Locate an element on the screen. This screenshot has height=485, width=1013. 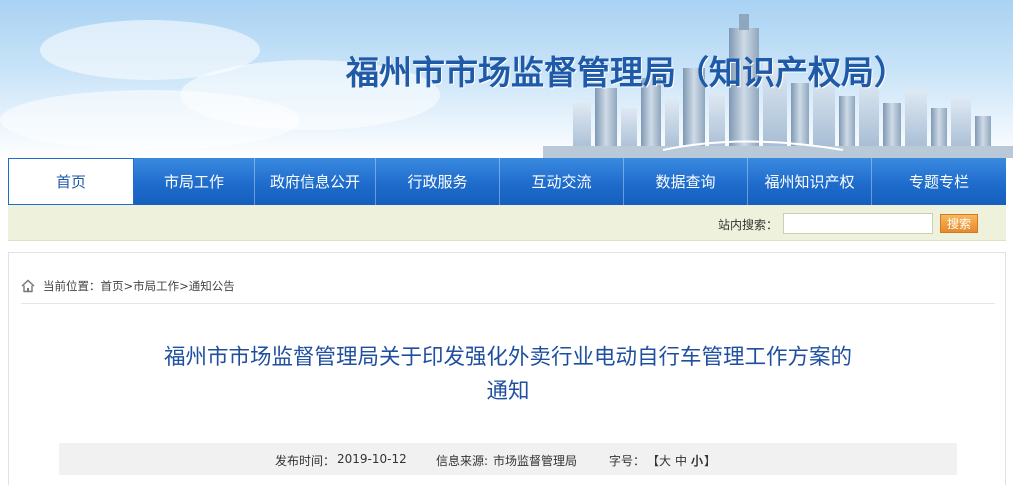
breadcrumb: 当前位置： 首页 > 市局工作 > 通知公告 is located at coordinates (128, 286).